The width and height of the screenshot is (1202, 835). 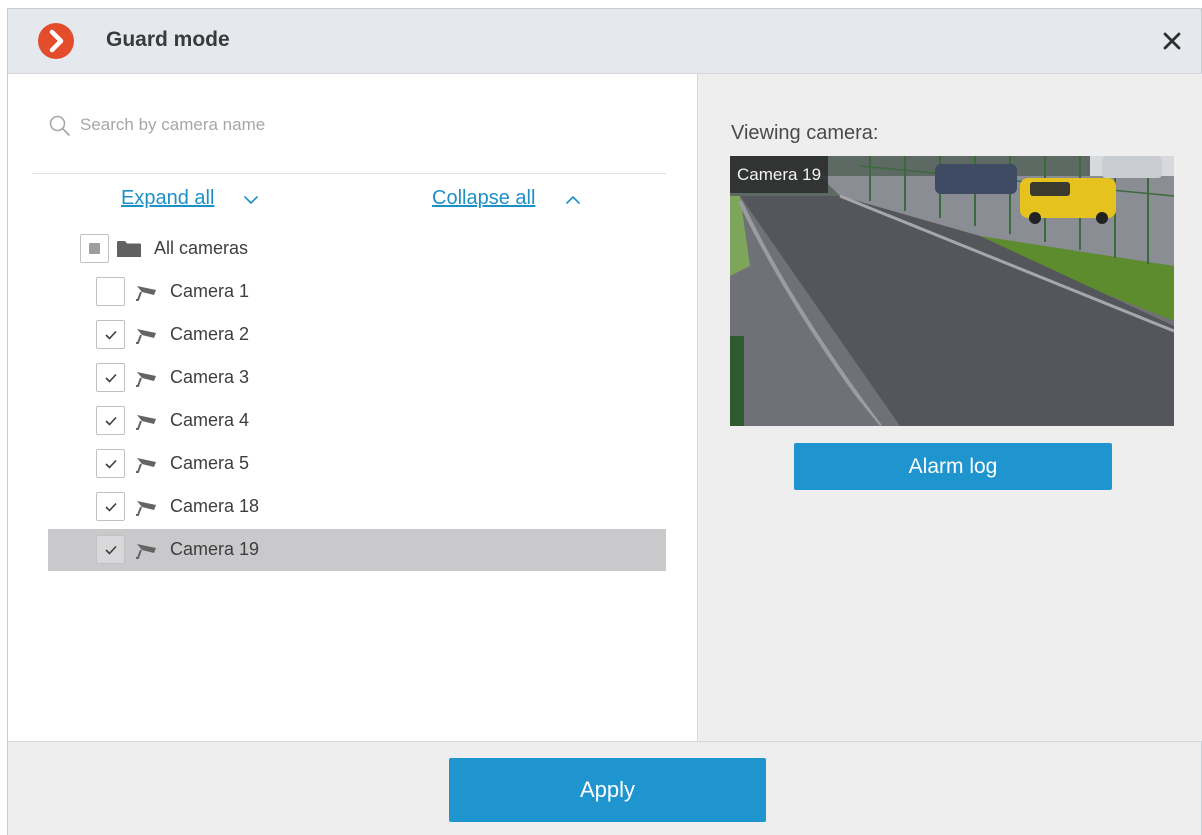 What do you see at coordinates (357, 550) in the screenshot?
I see `tree-item-camera-19: Camera 19` at bounding box center [357, 550].